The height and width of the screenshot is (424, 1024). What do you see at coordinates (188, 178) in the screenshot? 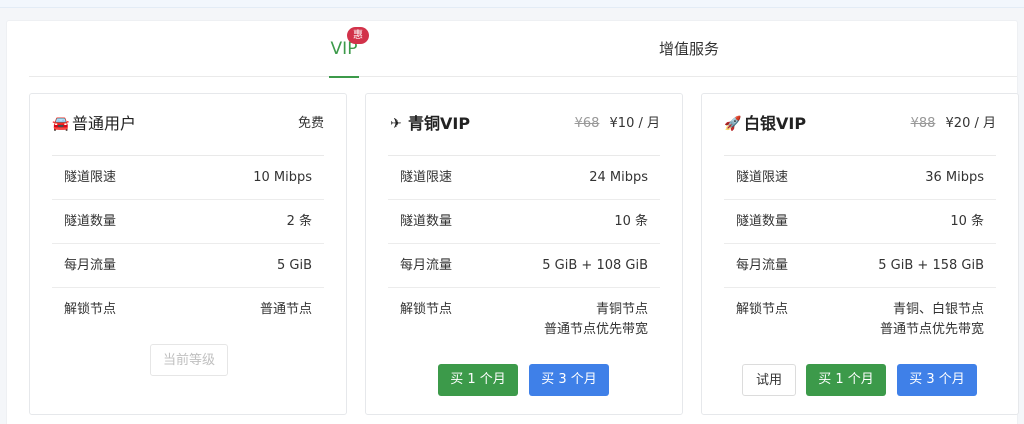
I see `feature-row: 隧道限速 10 Mibps` at bounding box center [188, 178].